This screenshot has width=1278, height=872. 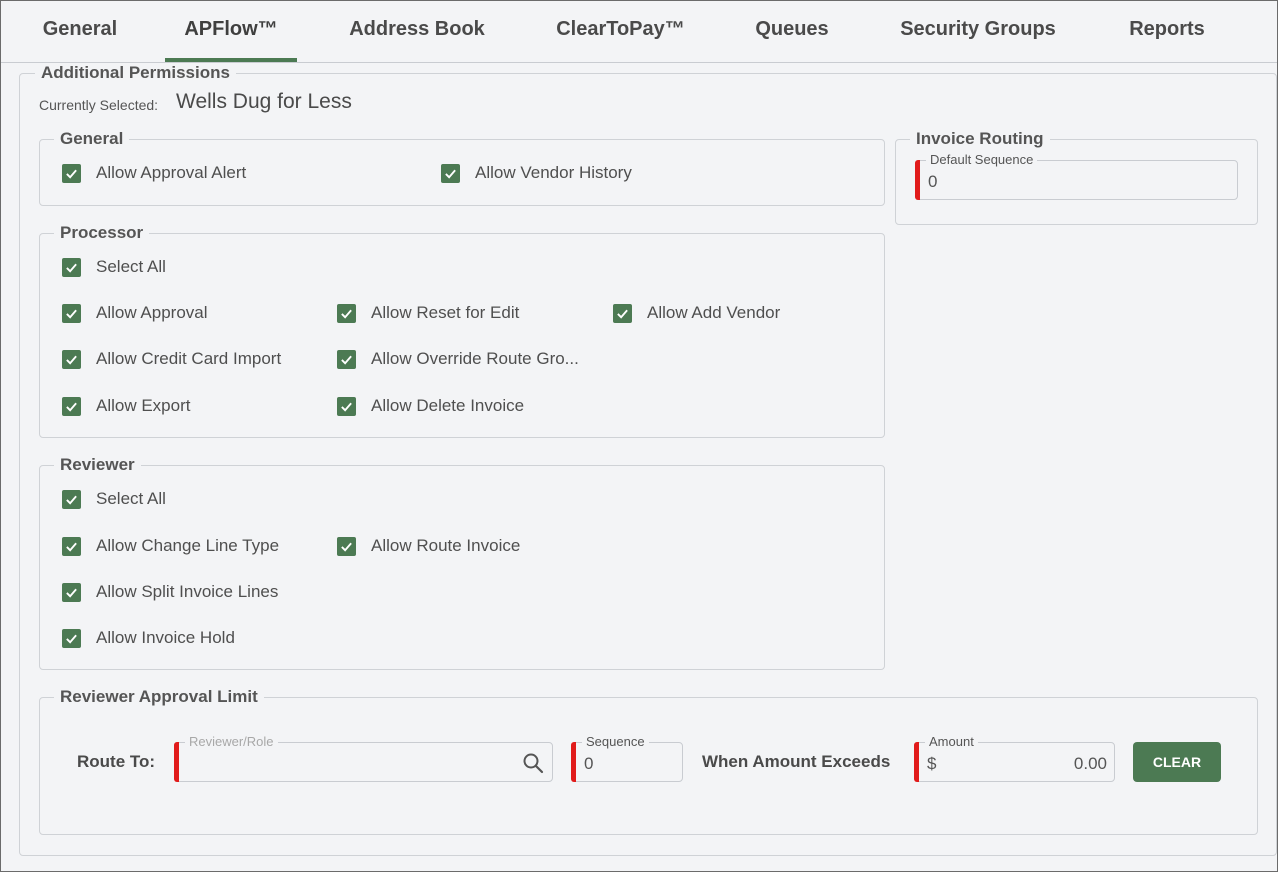 I want to click on allow-approval-alert-checkbox: Allow Approval Alert, so click(x=154, y=173).